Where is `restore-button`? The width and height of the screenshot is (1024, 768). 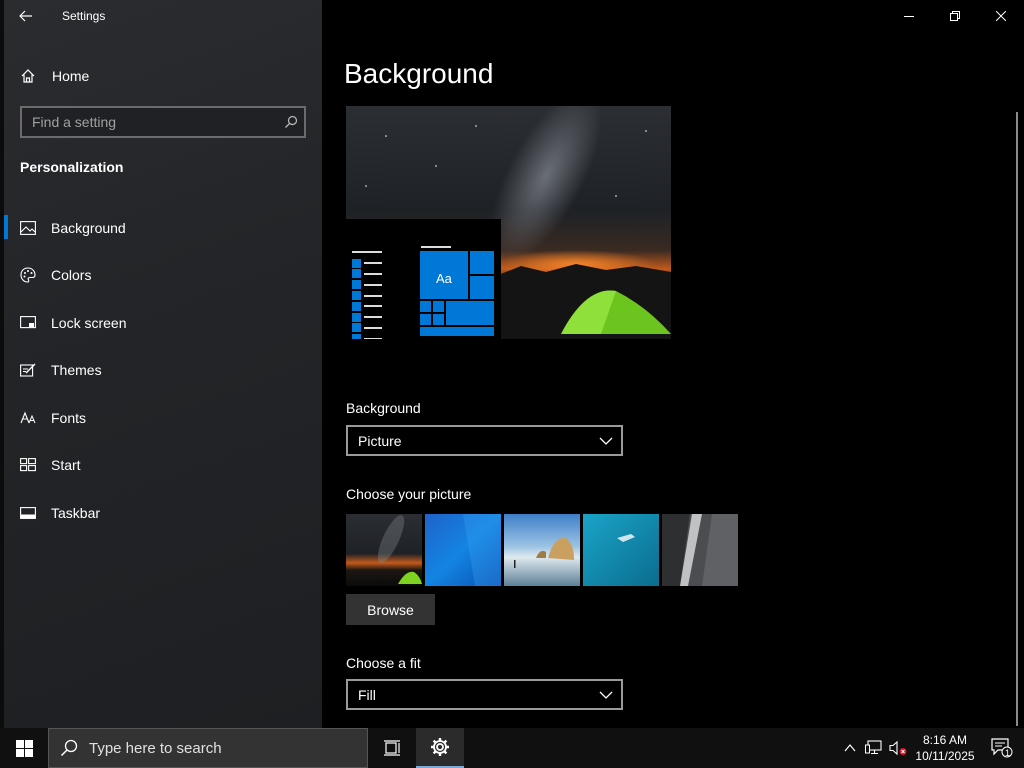 restore-button is located at coordinates (955, 16).